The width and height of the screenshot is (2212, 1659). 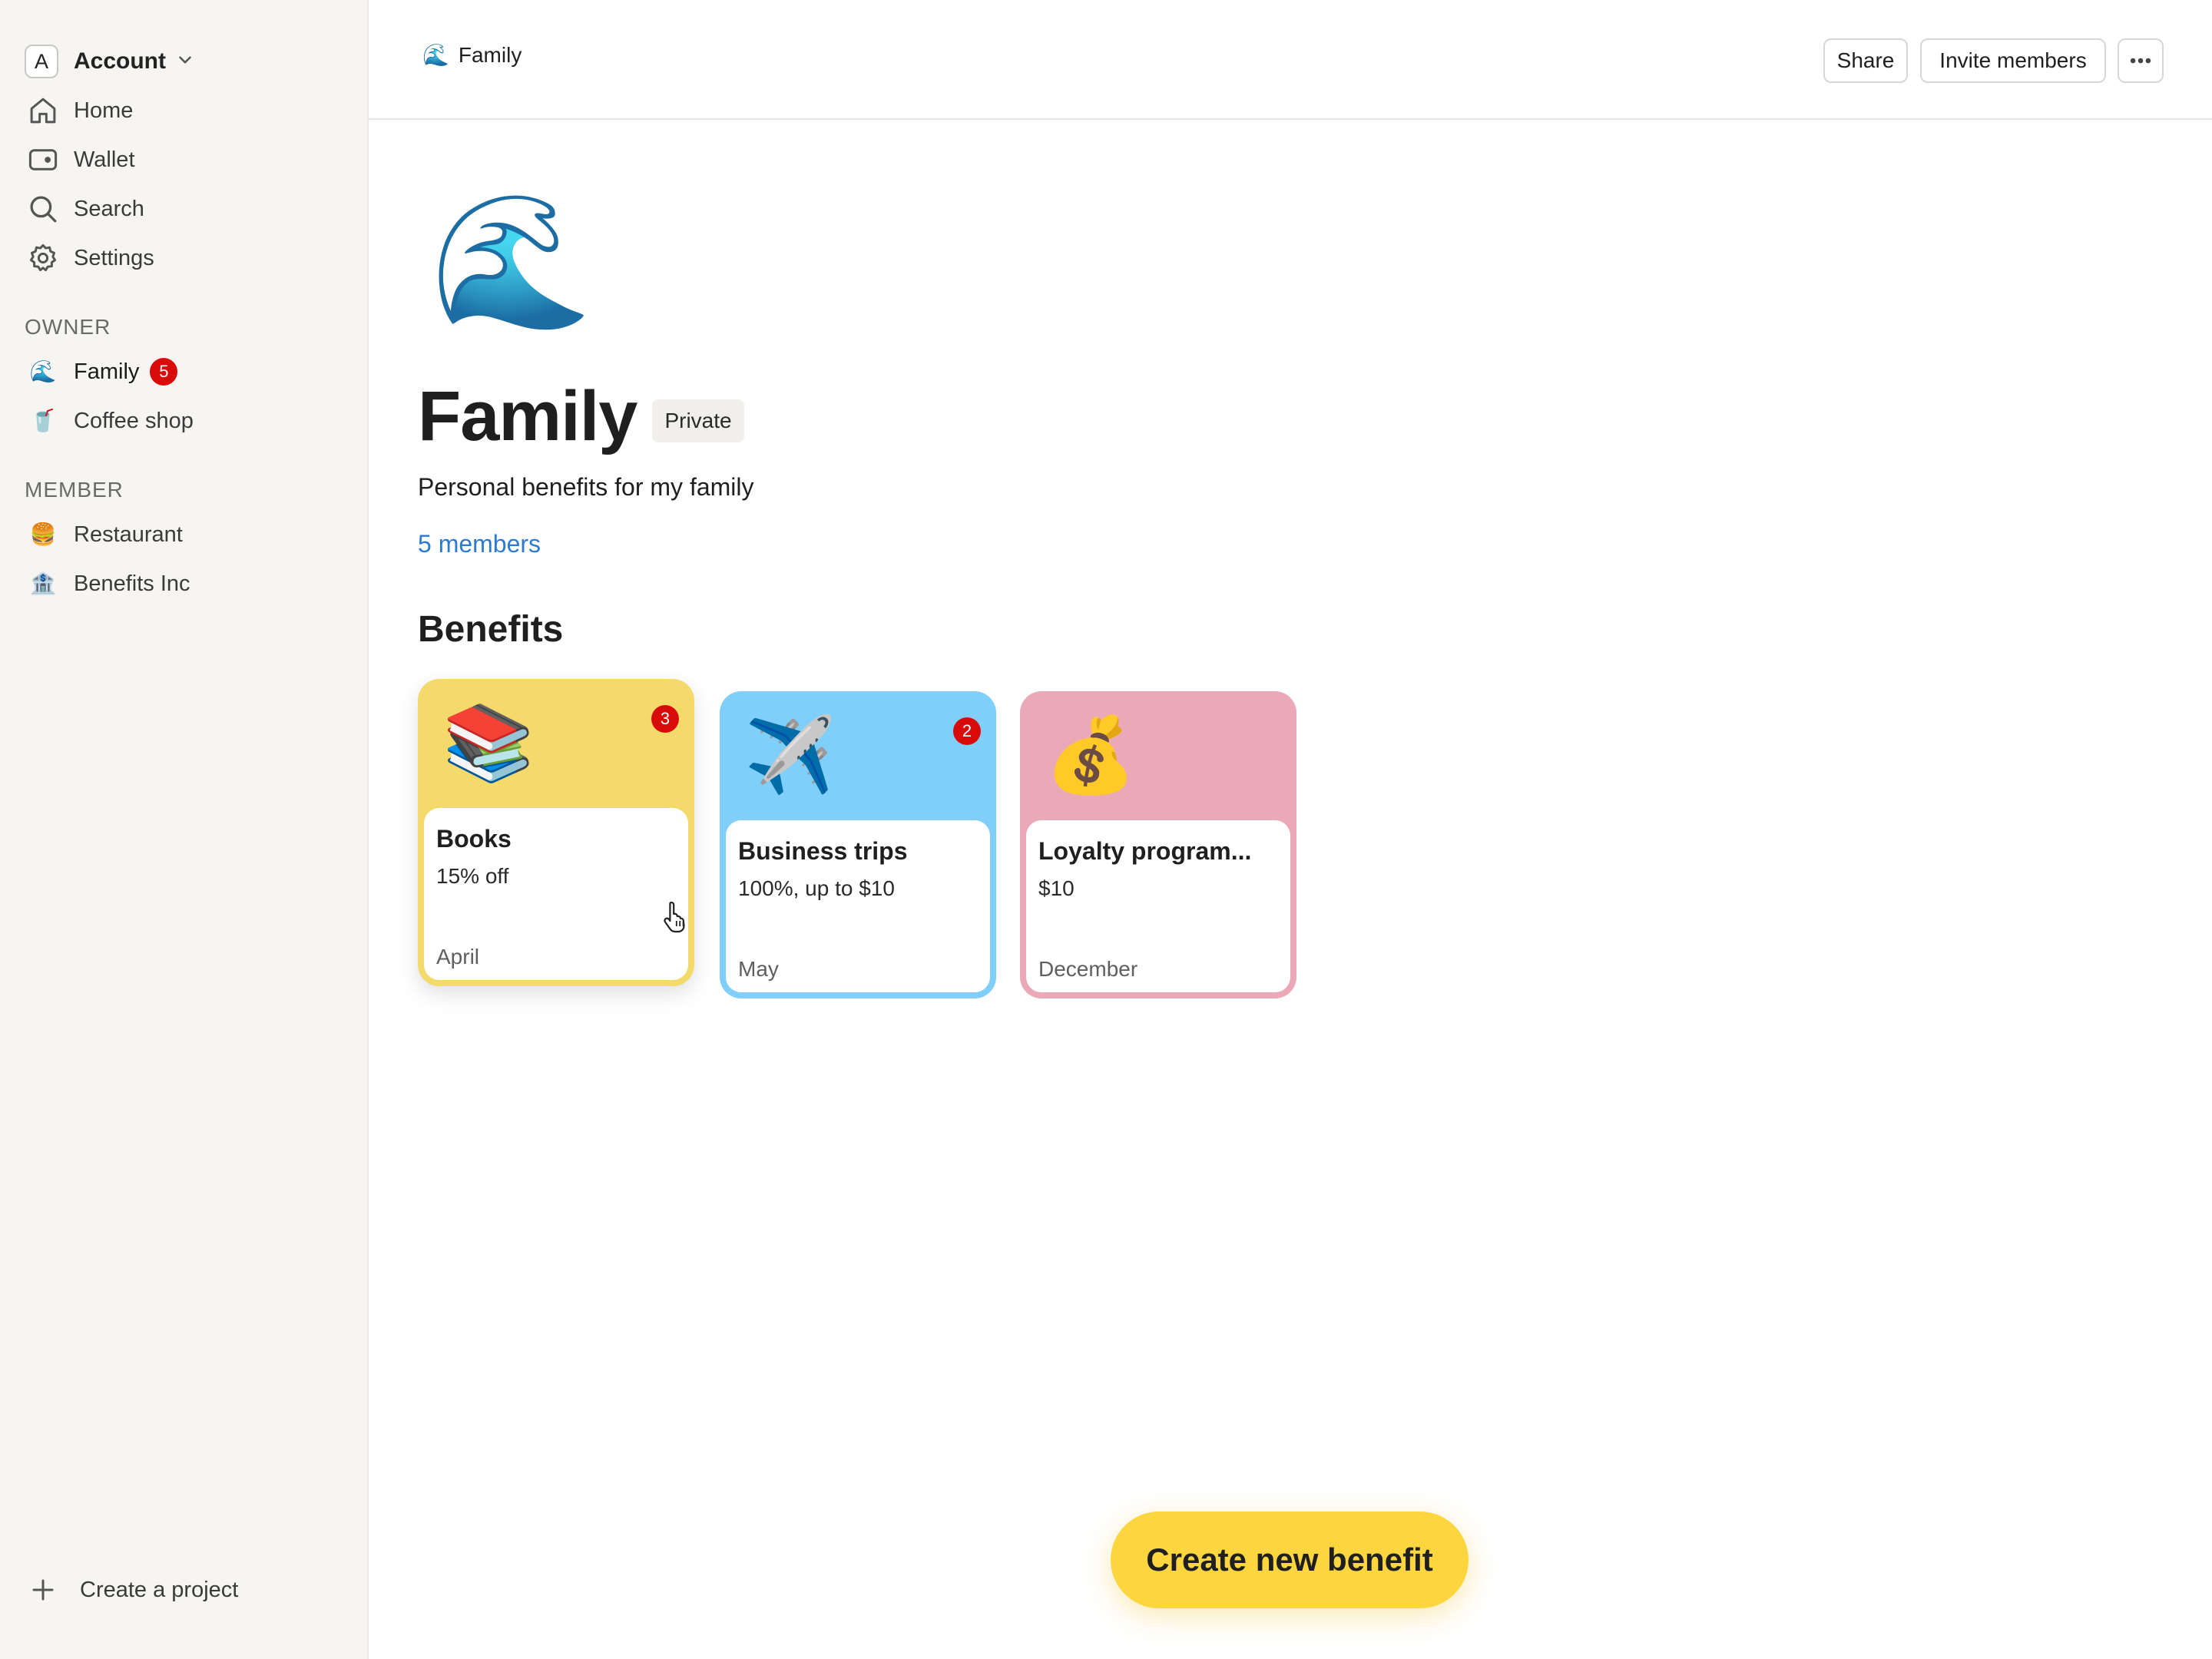 I want to click on account-avatar: A, so click(x=41, y=61).